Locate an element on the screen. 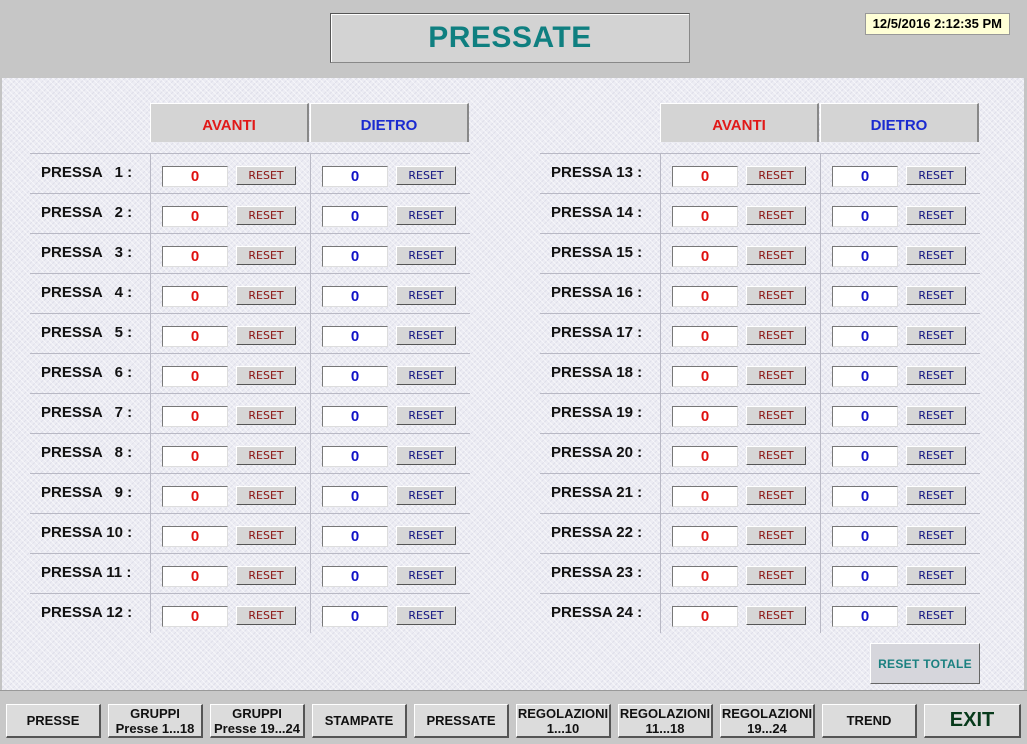 This screenshot has width=1027, height=744. nav-button-stampate: STAMPATE is located at coordinates (359, 721).